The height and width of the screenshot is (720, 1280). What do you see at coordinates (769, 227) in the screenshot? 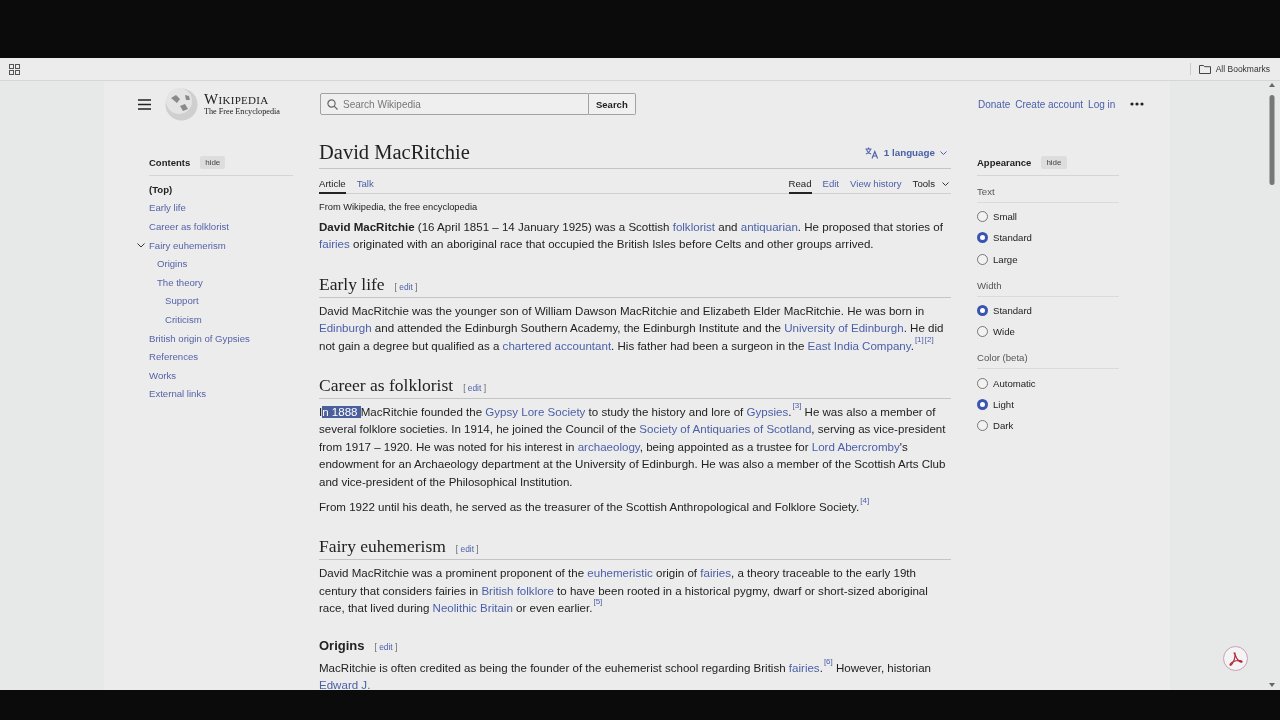
I see `text-link: antiquarian` at bounding box center [769, 227].